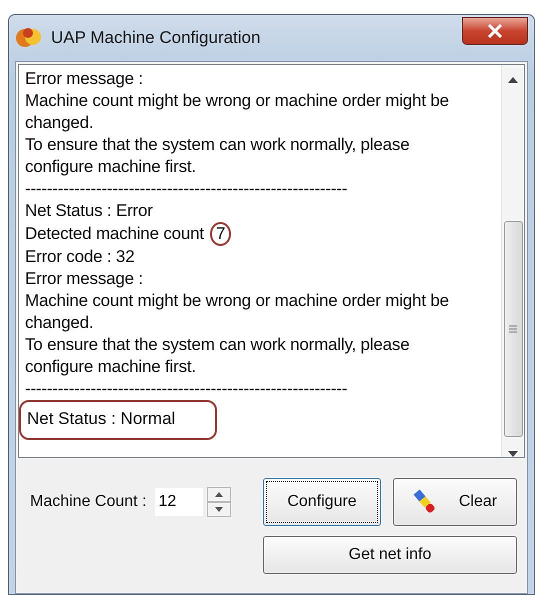 The width and height of the screenshot is (535, 595). I want to click on configure-button: Configure, so click(322, 502).